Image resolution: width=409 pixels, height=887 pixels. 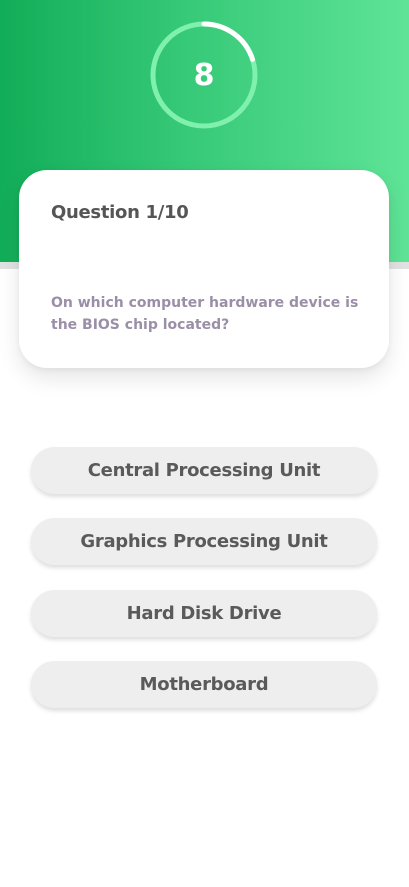 What do you see at coordinates (204, 684) in the screenshot?
I see `answer-option-4: Motherboard` at bounding box center [204, 684].